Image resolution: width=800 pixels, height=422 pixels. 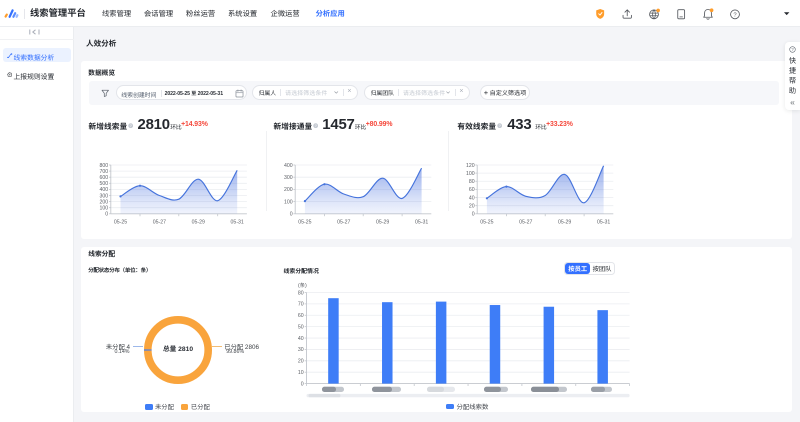 What do you see at coordinates (301, 305) in the screenshot?
I see `svg-text: 70` at bounding box center [301, 305].